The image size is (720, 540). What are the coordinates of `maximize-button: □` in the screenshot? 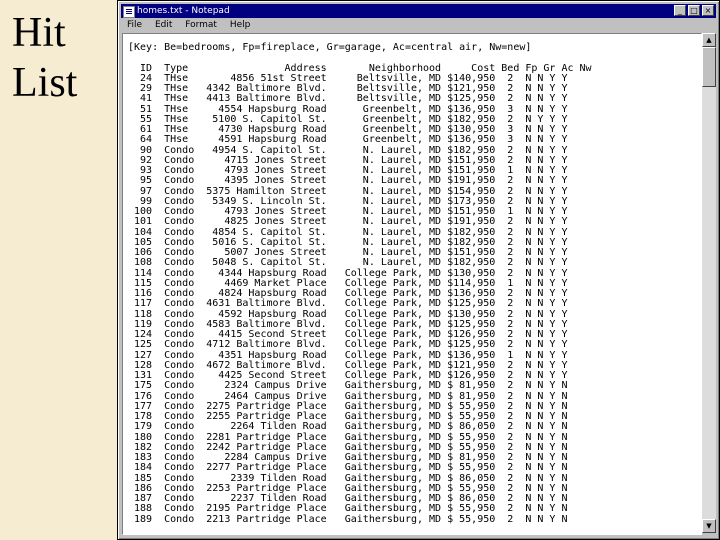 It's located at (694, 10).